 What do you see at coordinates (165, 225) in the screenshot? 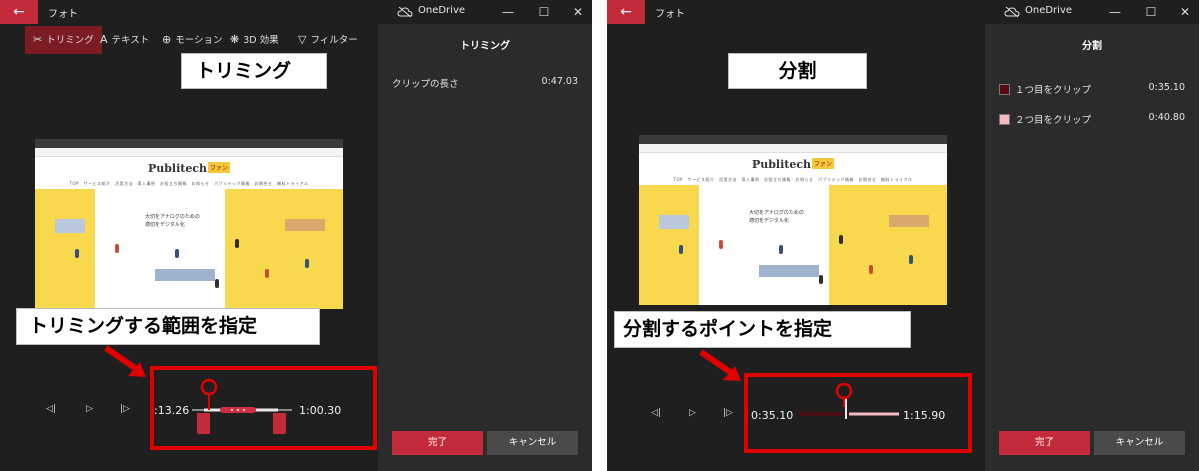
I see `hero-copy-line: 適切をデジタル化` at bounding box center [165, 225].